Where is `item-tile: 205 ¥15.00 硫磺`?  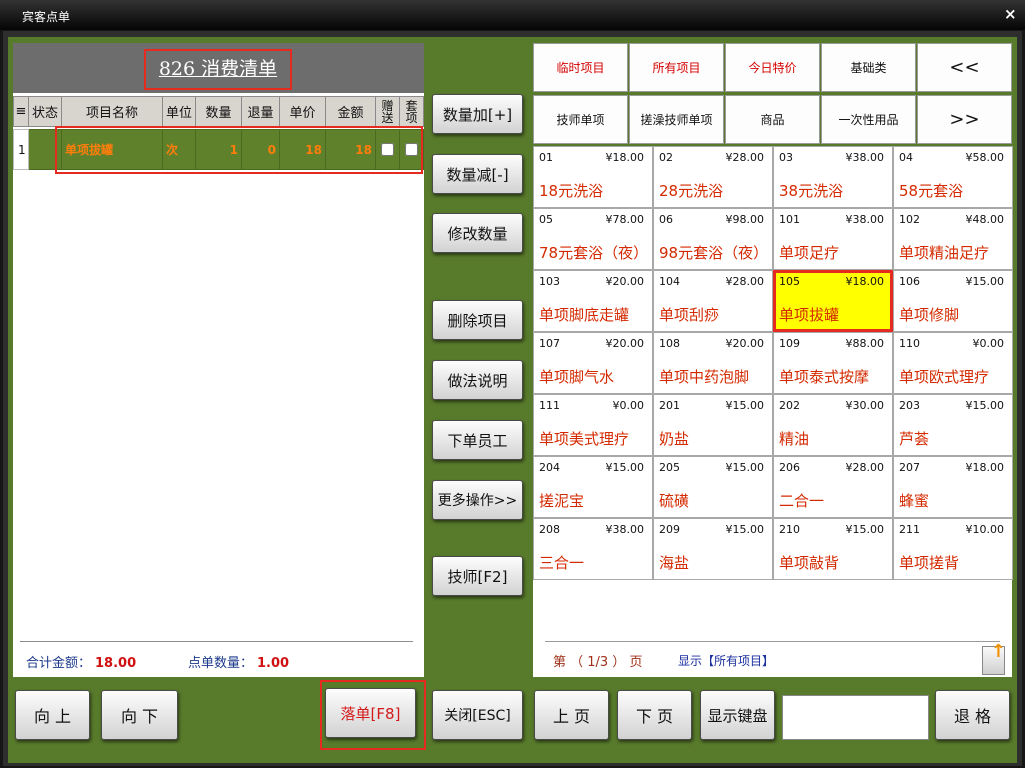 item-tile: 205 ¥15.00 硫磺 is located at coordinates (713, 487).